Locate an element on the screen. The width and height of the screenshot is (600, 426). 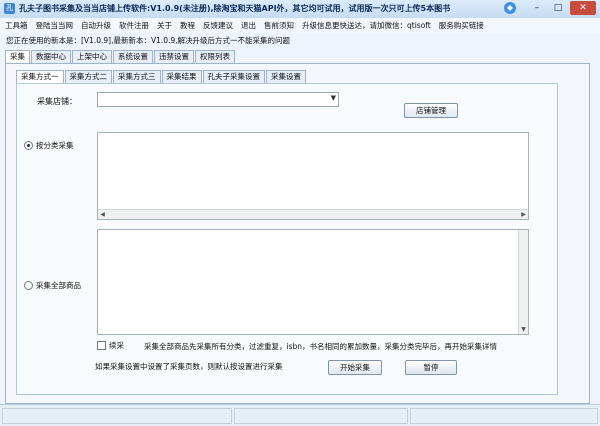
subtab-method-2: 采集方式二 is located at coordinates (88, 76).